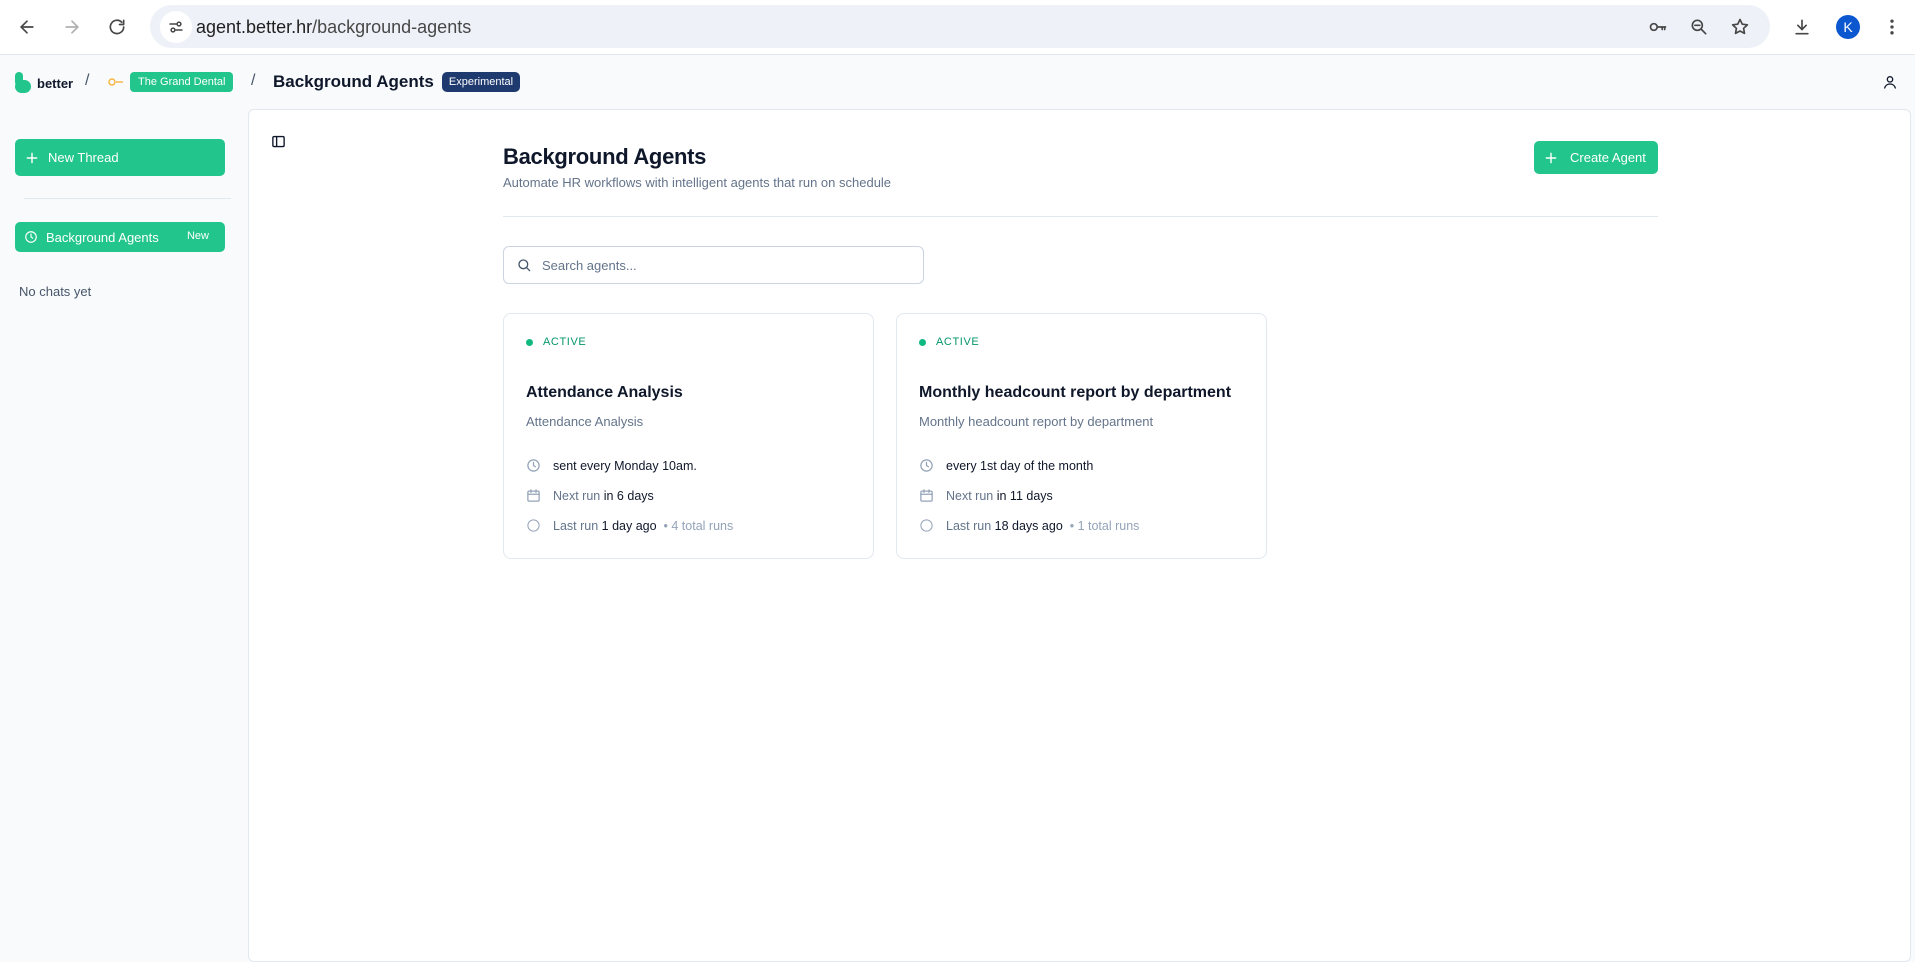  What do you see at coordinates (392, 27) in the screenshot?
I see `url-path: /background-agents` at bounding box center [392, 27].